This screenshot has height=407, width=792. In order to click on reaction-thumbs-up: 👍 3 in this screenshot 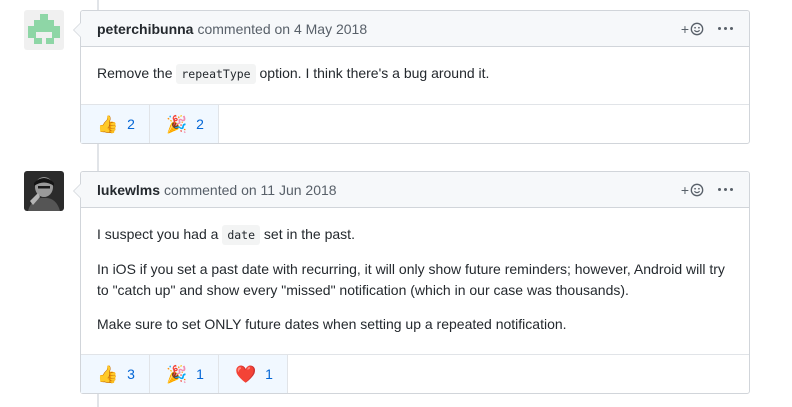, I will do `click(115, 374)`.